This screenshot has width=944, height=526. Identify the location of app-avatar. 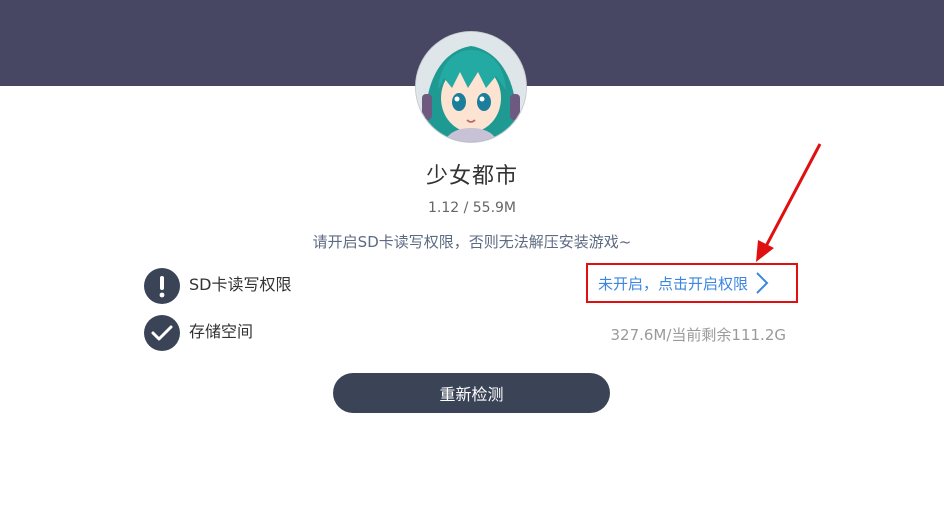
(471, 87).